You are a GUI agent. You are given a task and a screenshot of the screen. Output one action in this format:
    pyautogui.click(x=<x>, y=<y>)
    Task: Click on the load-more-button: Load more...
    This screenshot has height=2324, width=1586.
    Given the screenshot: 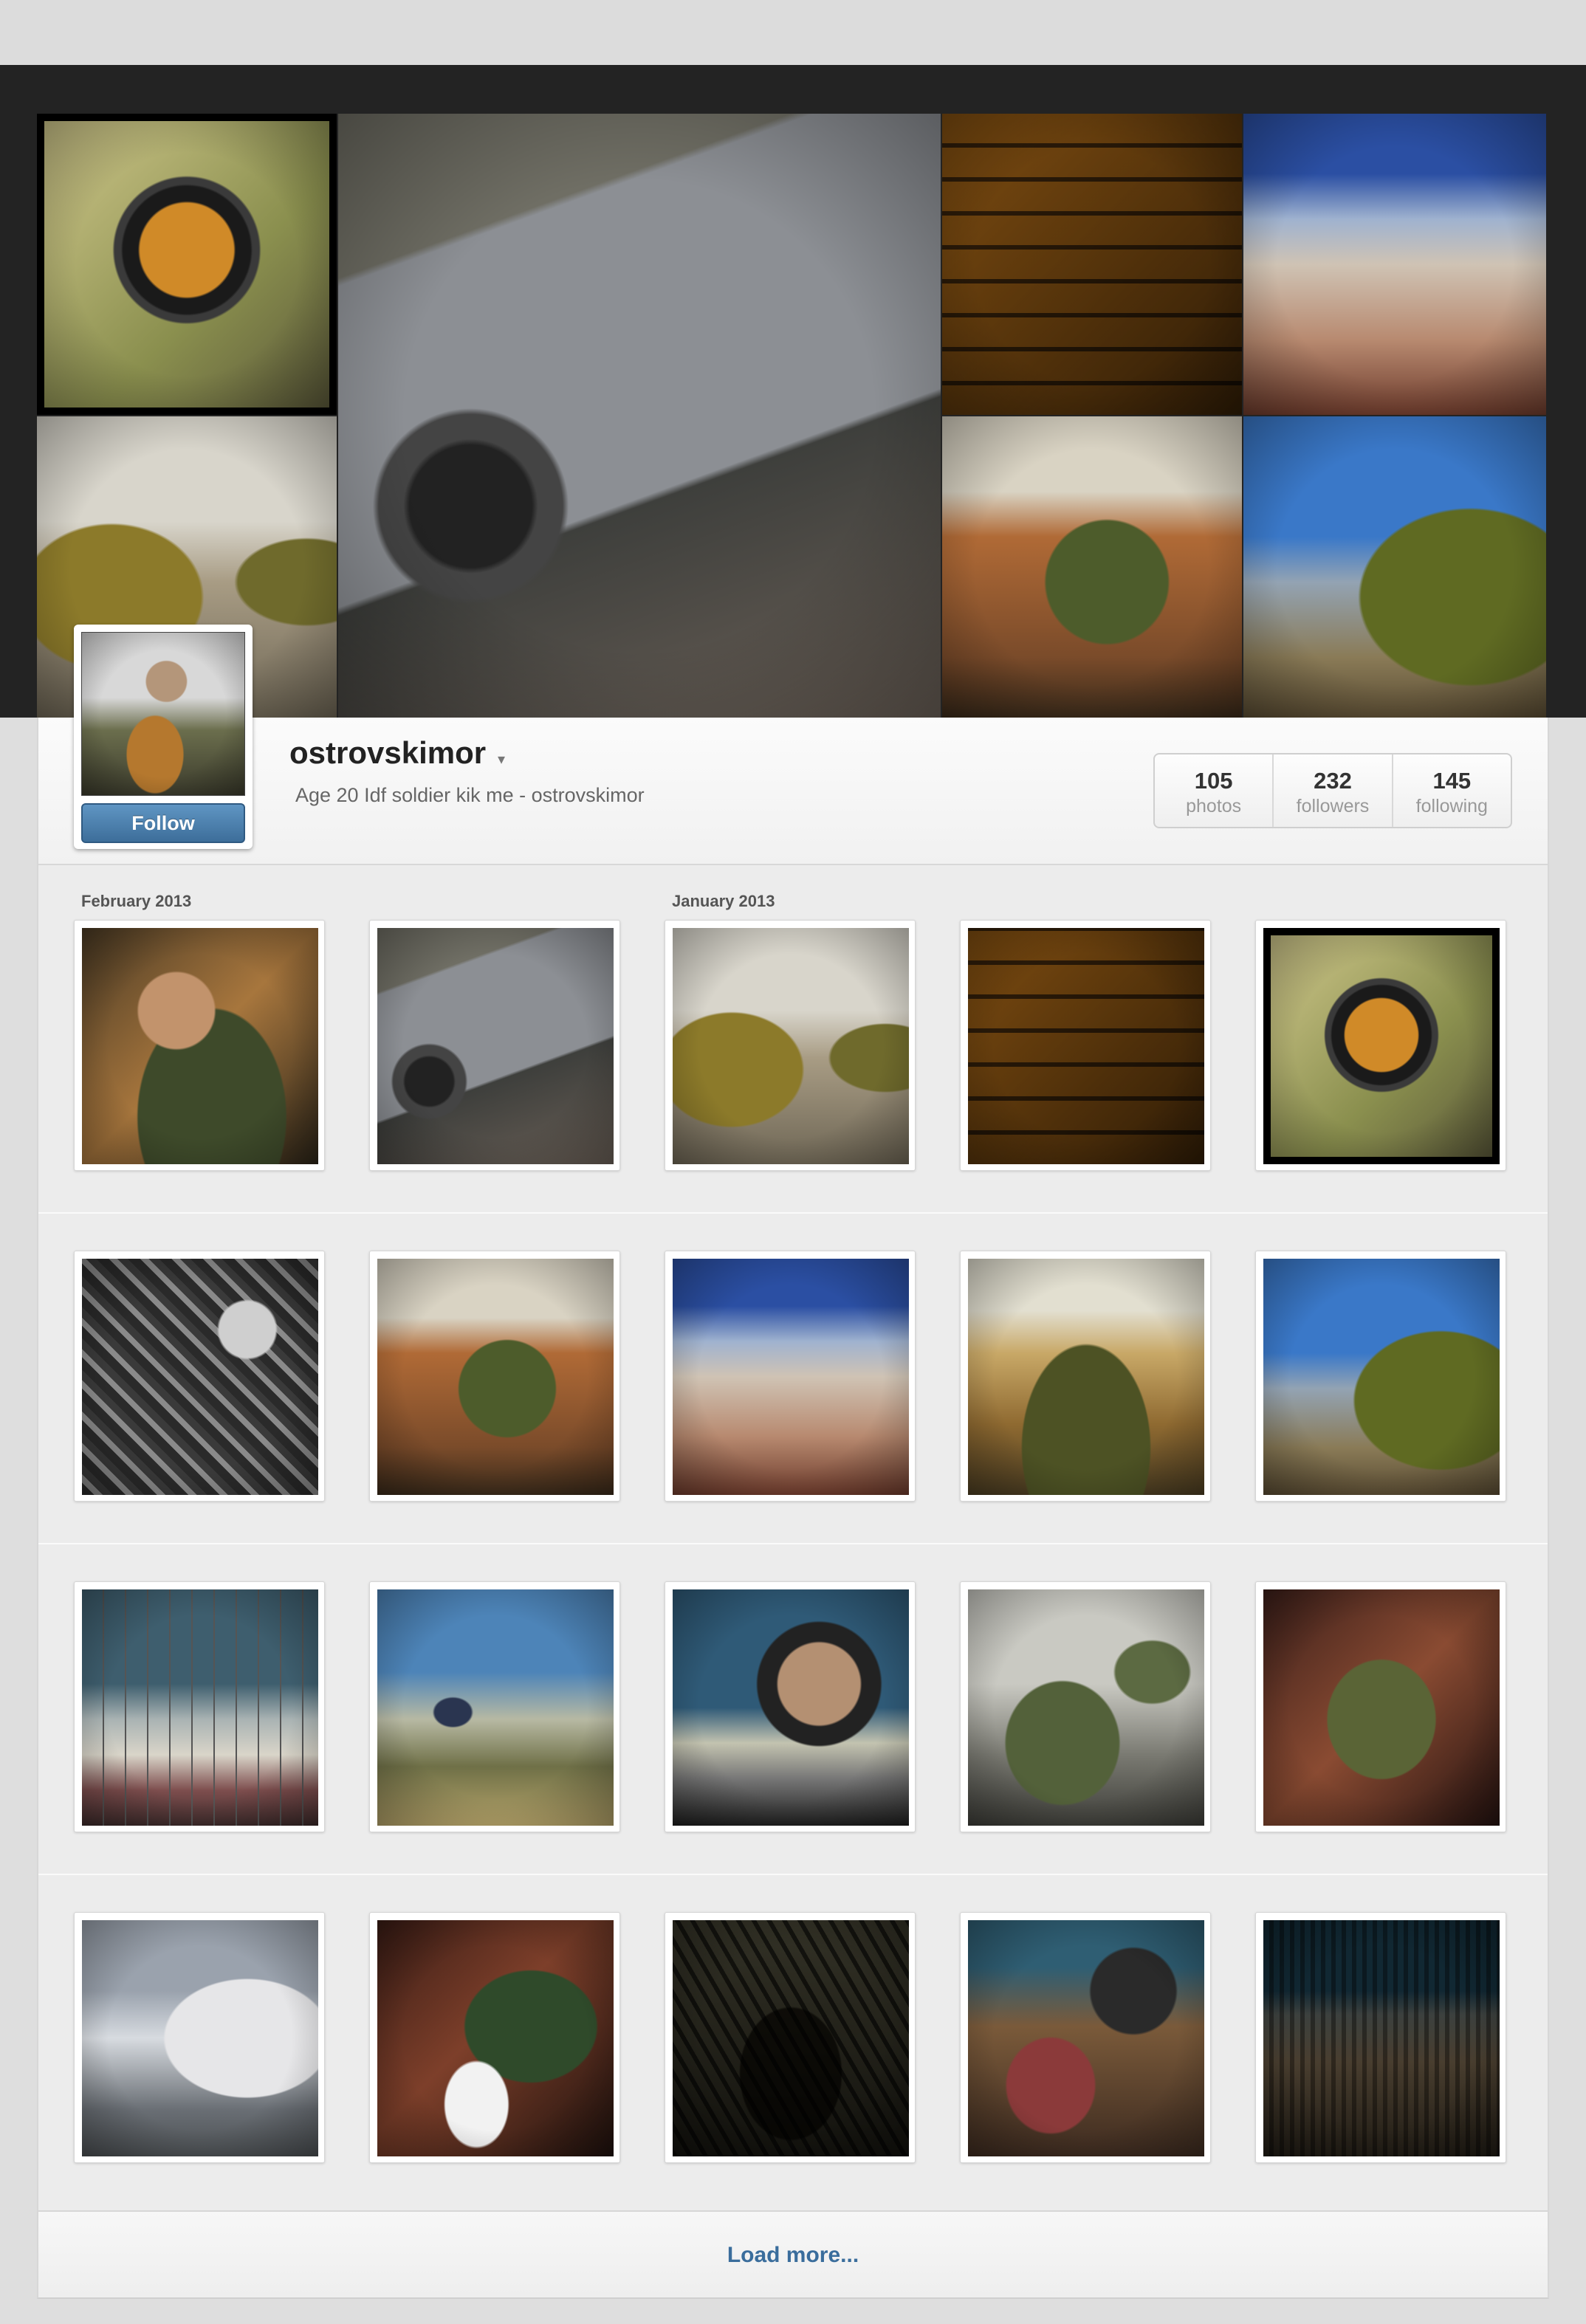 What is the action you would take?
    pyautogui.click(x=793, y=2253)
    